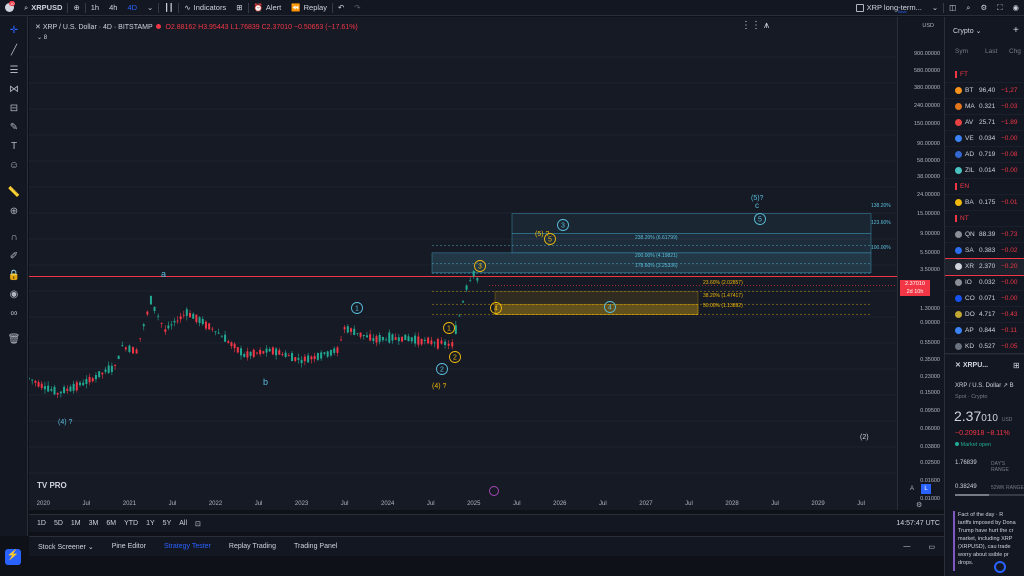 The height and width of the screenshot is (576, 1024). I want to click on compare-button: ⊕, so click(76, 8).